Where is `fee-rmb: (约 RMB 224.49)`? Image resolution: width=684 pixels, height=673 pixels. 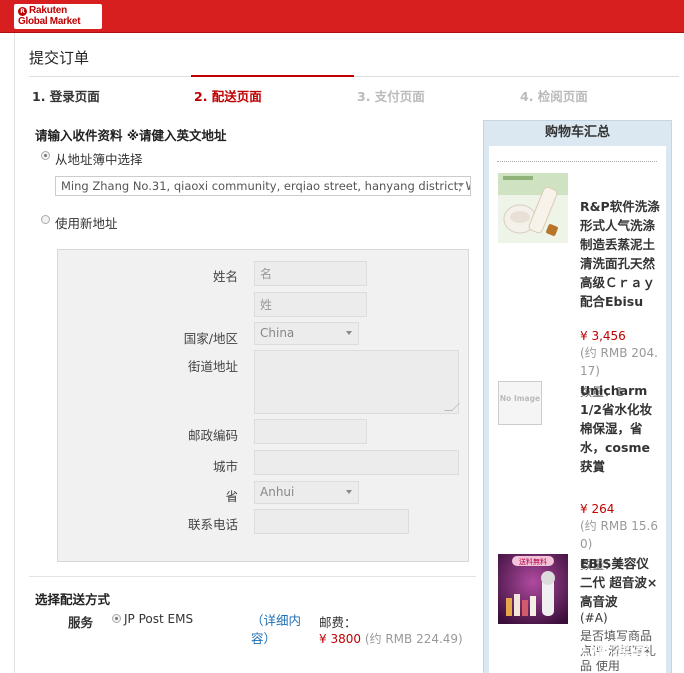
fee-rmb: (约 RMB 224.49) is located at coordinates (413, 639).